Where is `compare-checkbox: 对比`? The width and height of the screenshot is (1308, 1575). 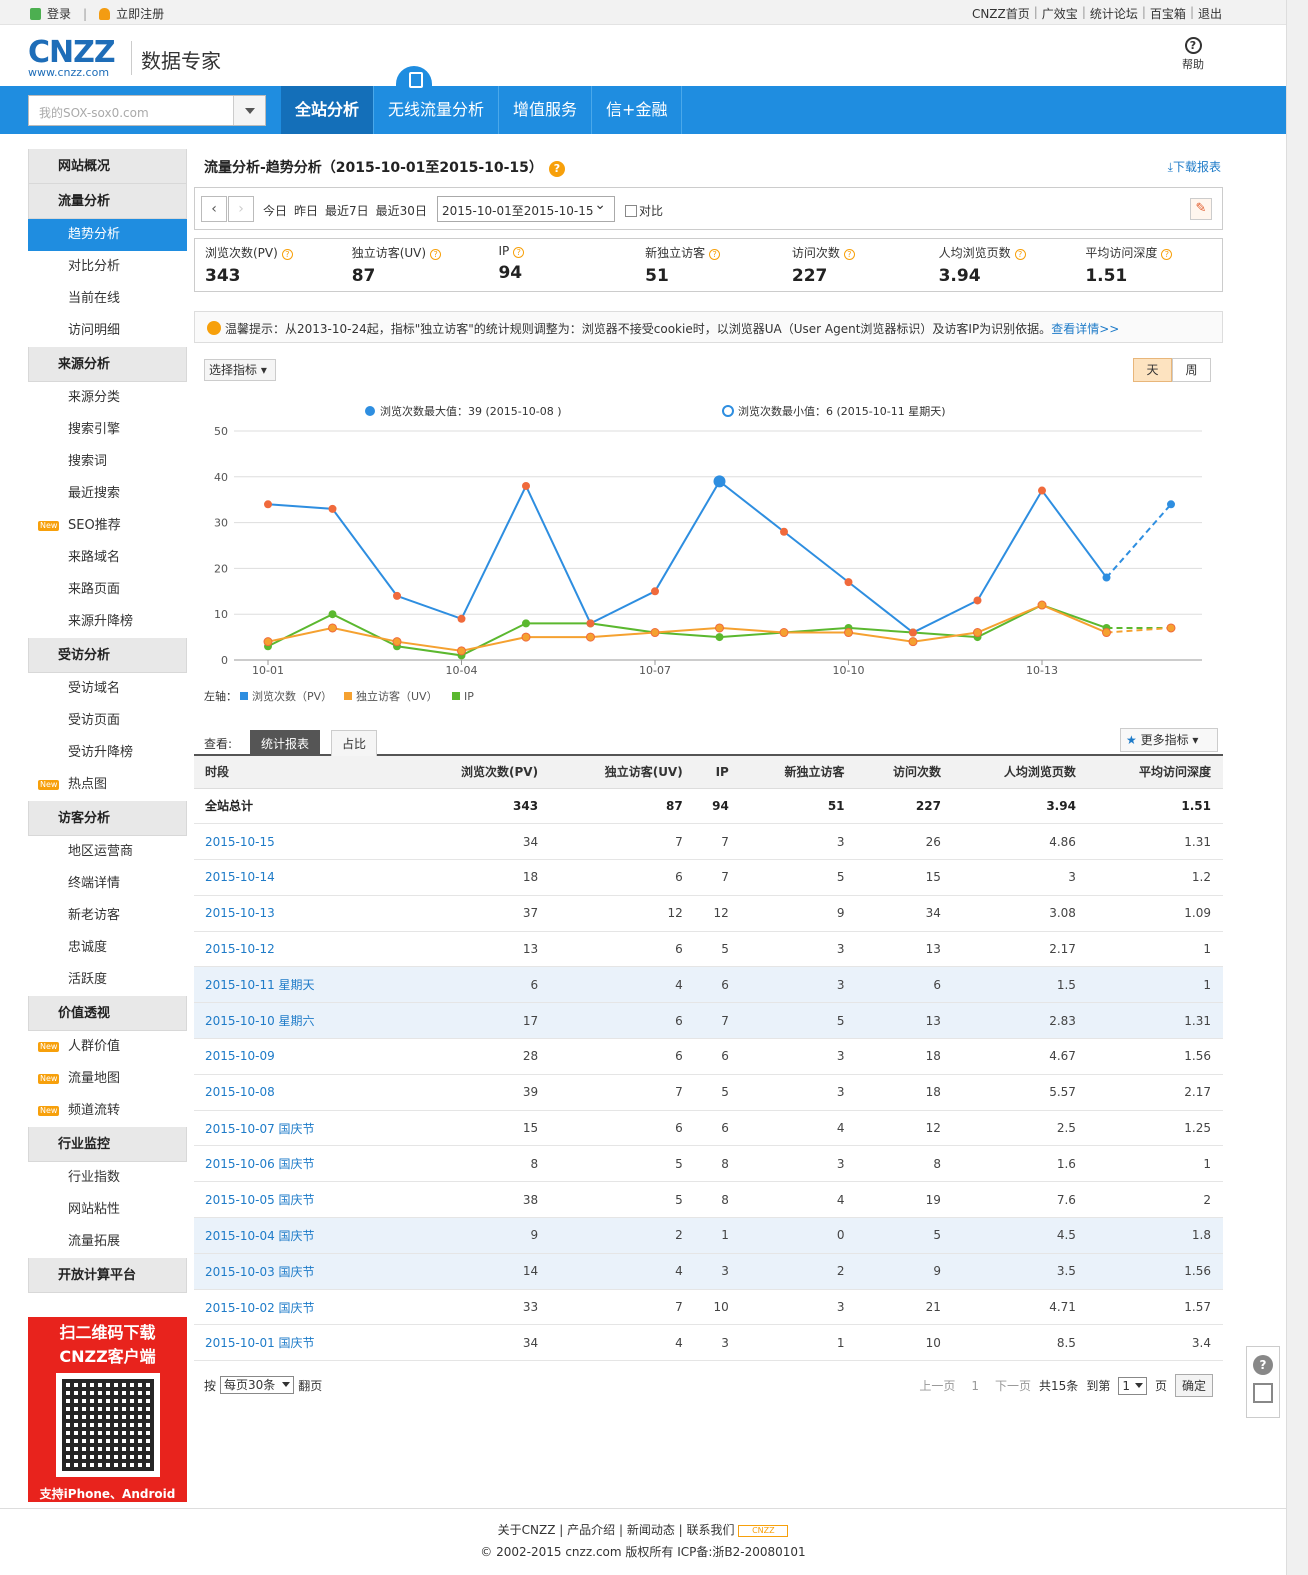 compare-checkbox: 对比 is located at coordinates (644, 210).